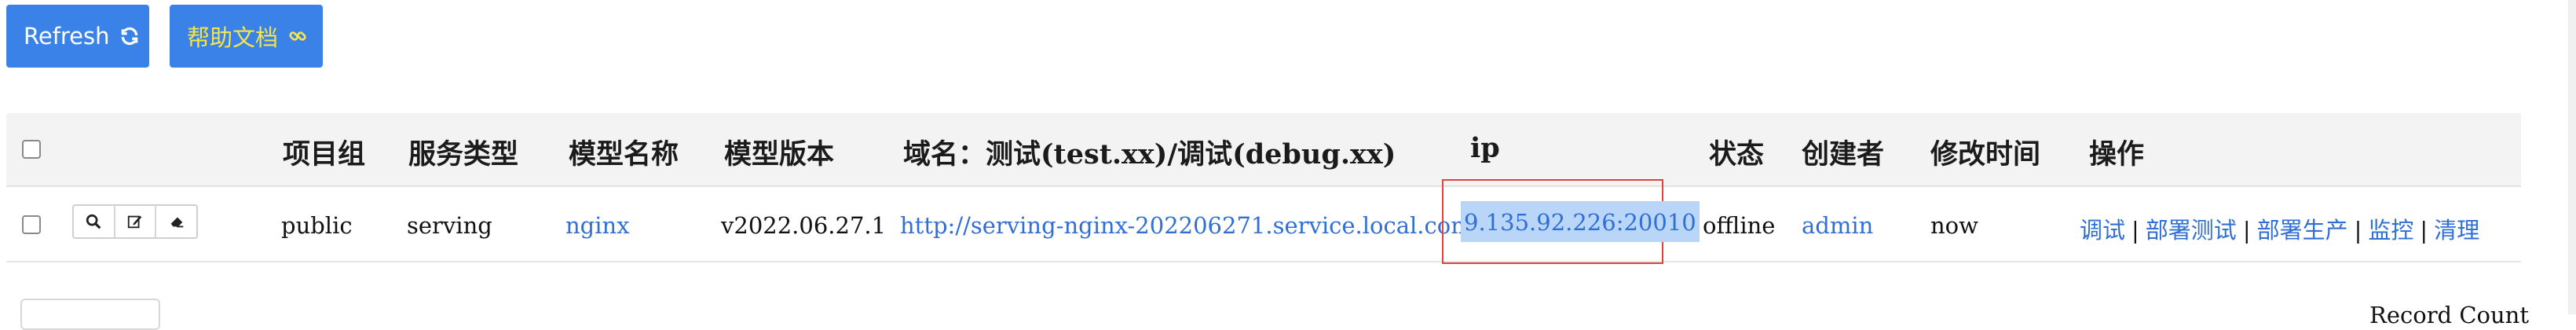 This screenshot has height=330, width=2576. What do you see at coordinates (2457, 230) in the screenshot?
I see `action-clean-link: 清理` at bounding box center [2457, 230].